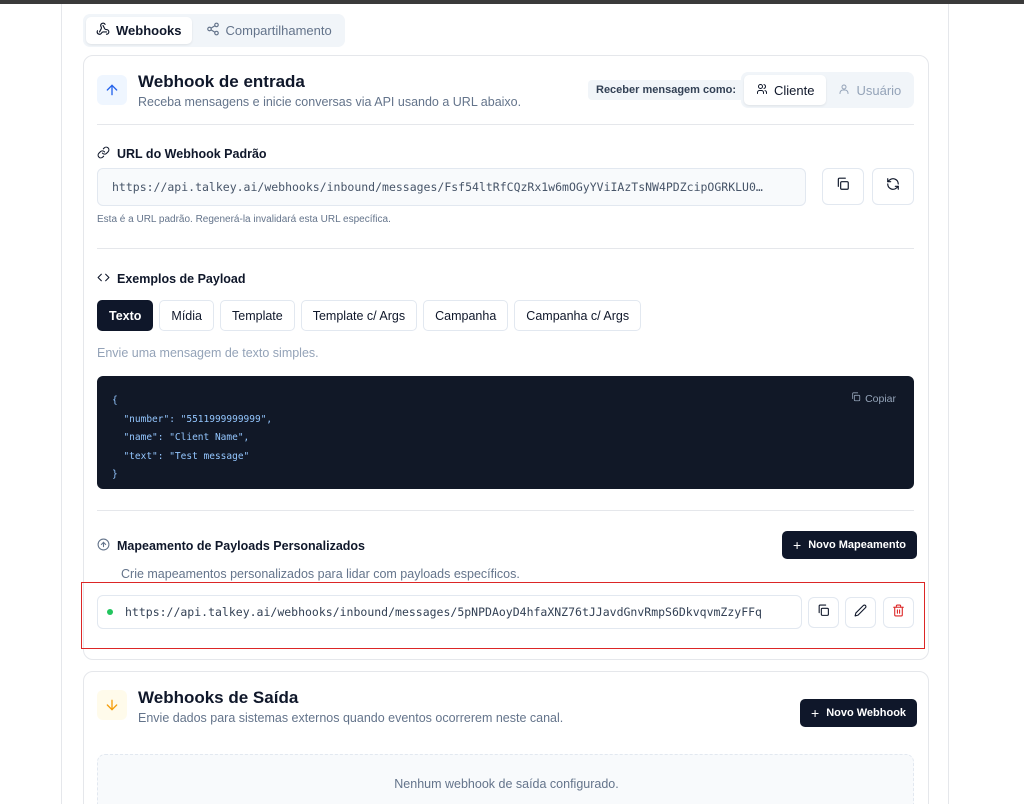 The width and height of the screenshot is (1024, 804). Describe the element at coordinates (208, 353) in the screenshot. I see `payload-description: Envie uma mensagem de texto simples.` at that location.